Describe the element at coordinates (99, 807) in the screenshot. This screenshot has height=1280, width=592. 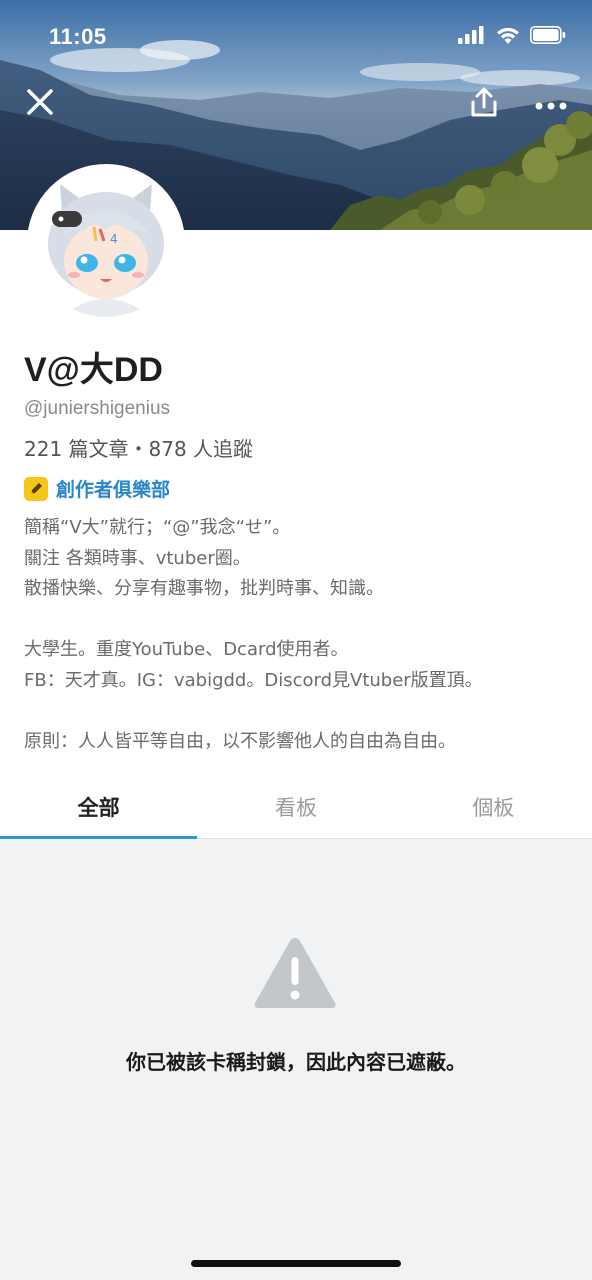
I see `tab-all: 全部` at that location.